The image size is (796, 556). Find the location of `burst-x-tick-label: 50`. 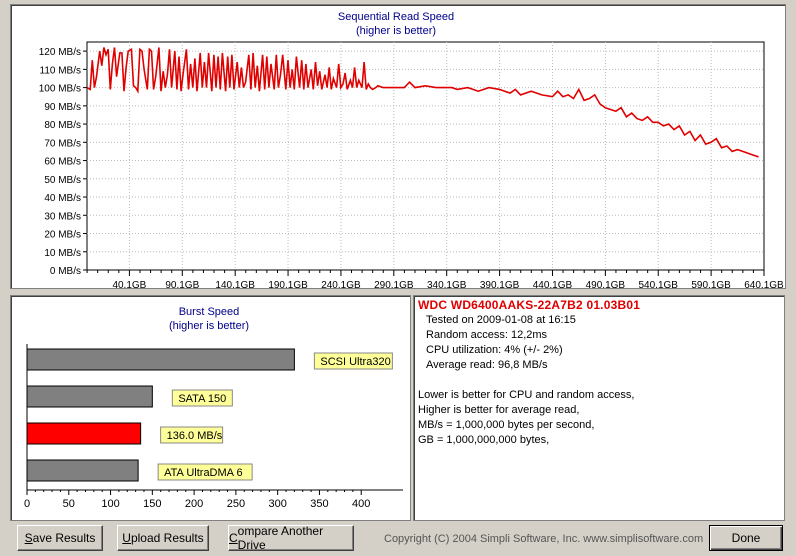

burst-x-tick-label: 50 is located at coordinates (69, 504).